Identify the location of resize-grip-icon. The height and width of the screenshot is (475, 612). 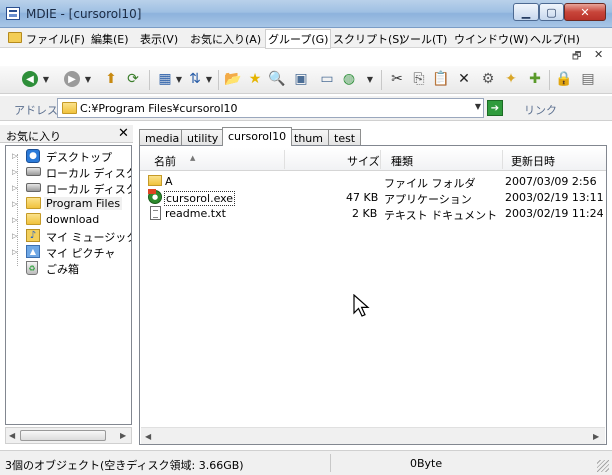
(603, 466).